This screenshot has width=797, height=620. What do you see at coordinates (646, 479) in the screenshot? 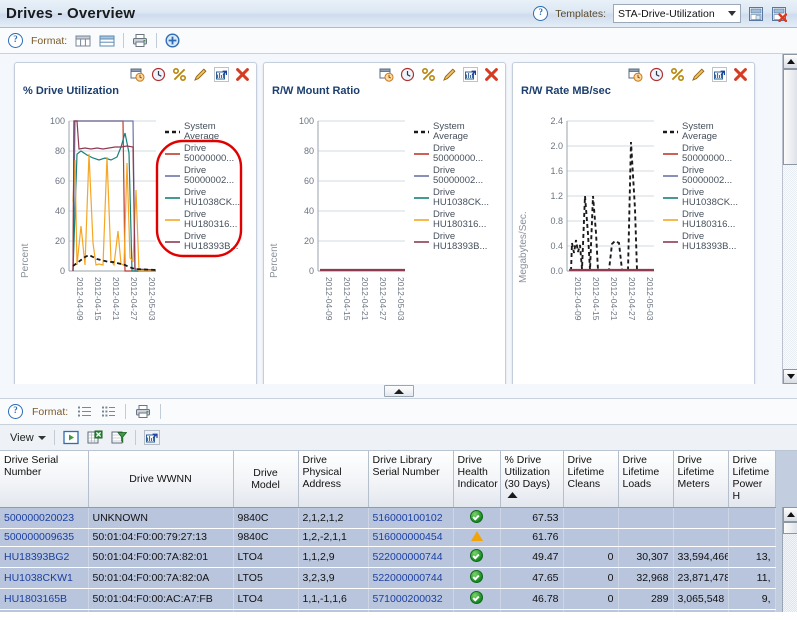
I see `column-header-drive-lifetime-loads: Drive Lifetime Loads` at bounding box center [646, 479].